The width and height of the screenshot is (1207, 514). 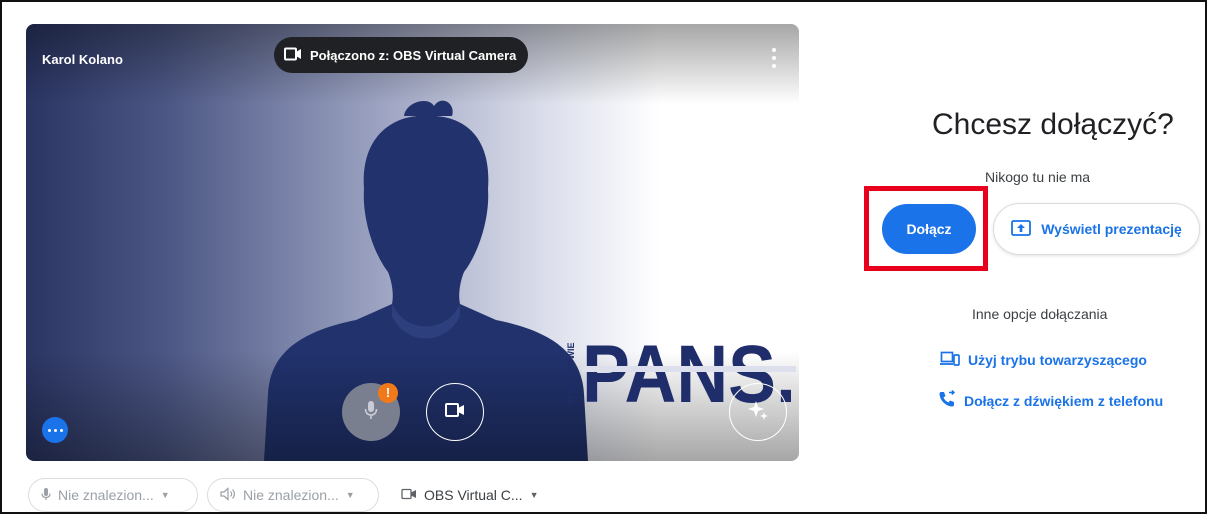 I want to click on visual-effects-button, so click(x=758, y=412).